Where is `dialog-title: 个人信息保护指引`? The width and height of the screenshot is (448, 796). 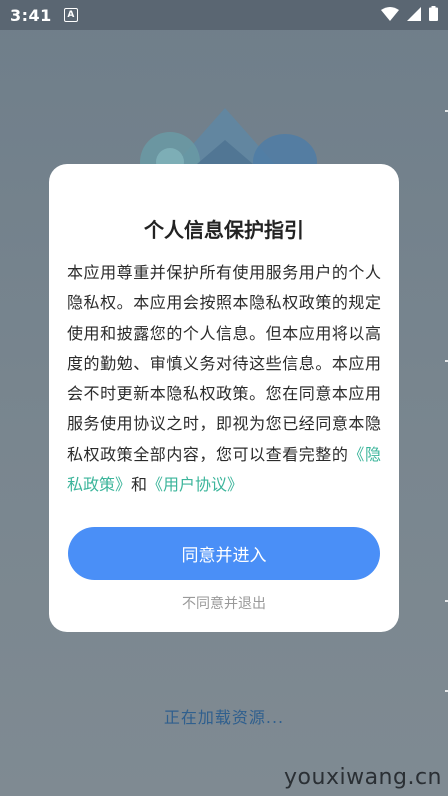 dialog-title: 个人信息保护指引 is located at coordinates (224, 230).